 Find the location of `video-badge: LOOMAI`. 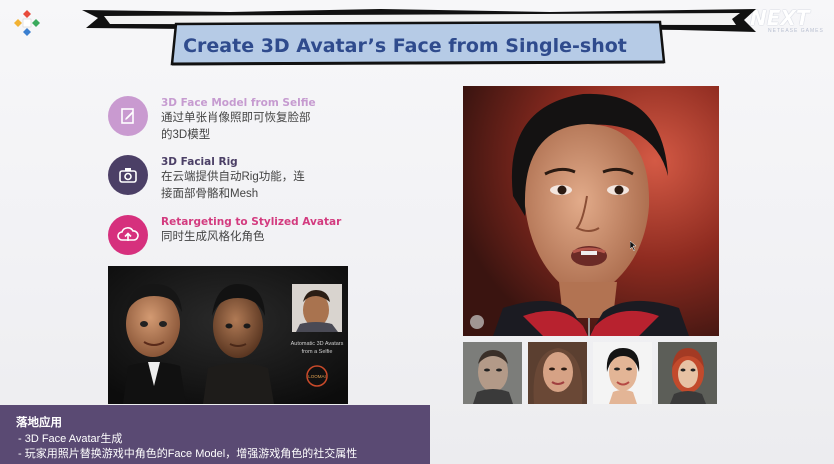

video-badge: LOOMAI is located at coordinates (317, 376).